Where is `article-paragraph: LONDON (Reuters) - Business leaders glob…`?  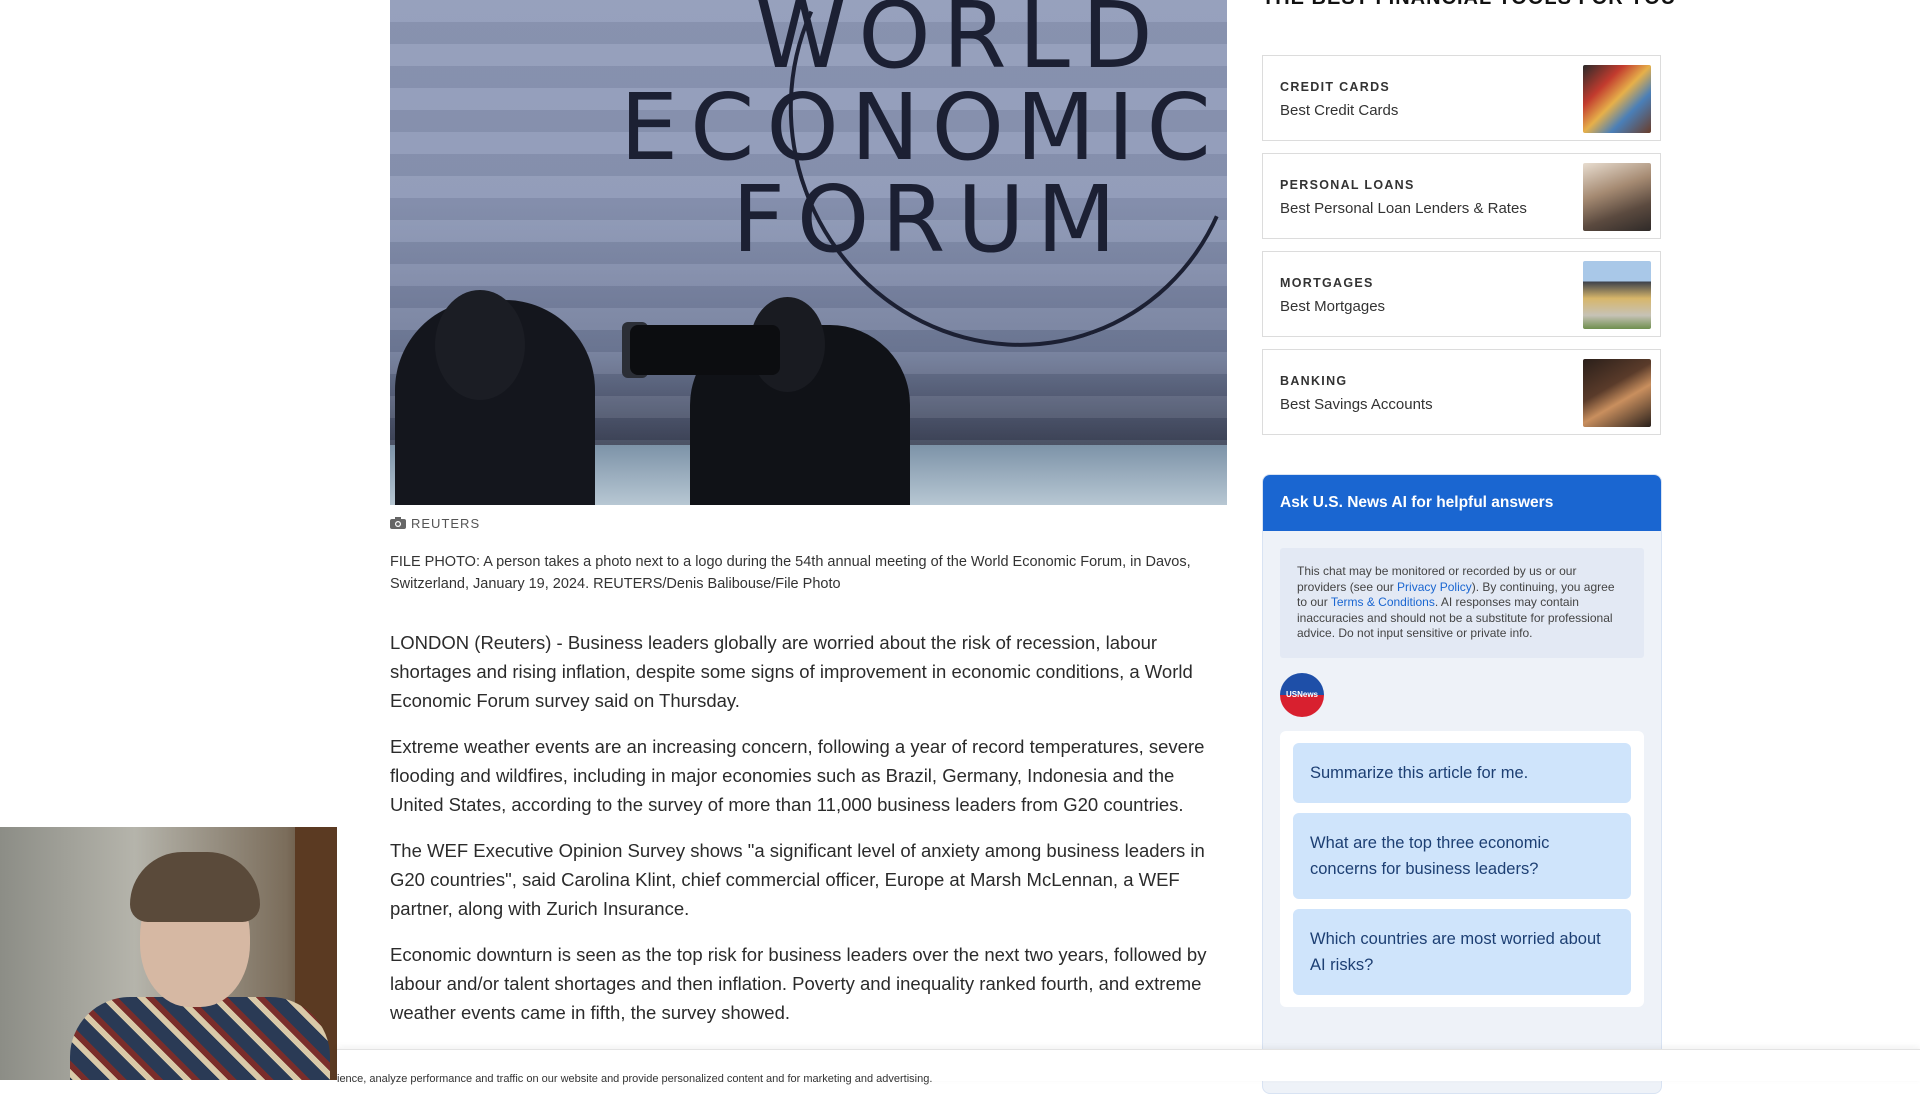
article-paragraph: LONDON (Reuters) - Business leaders glob… is located at coordinates (791, 671).